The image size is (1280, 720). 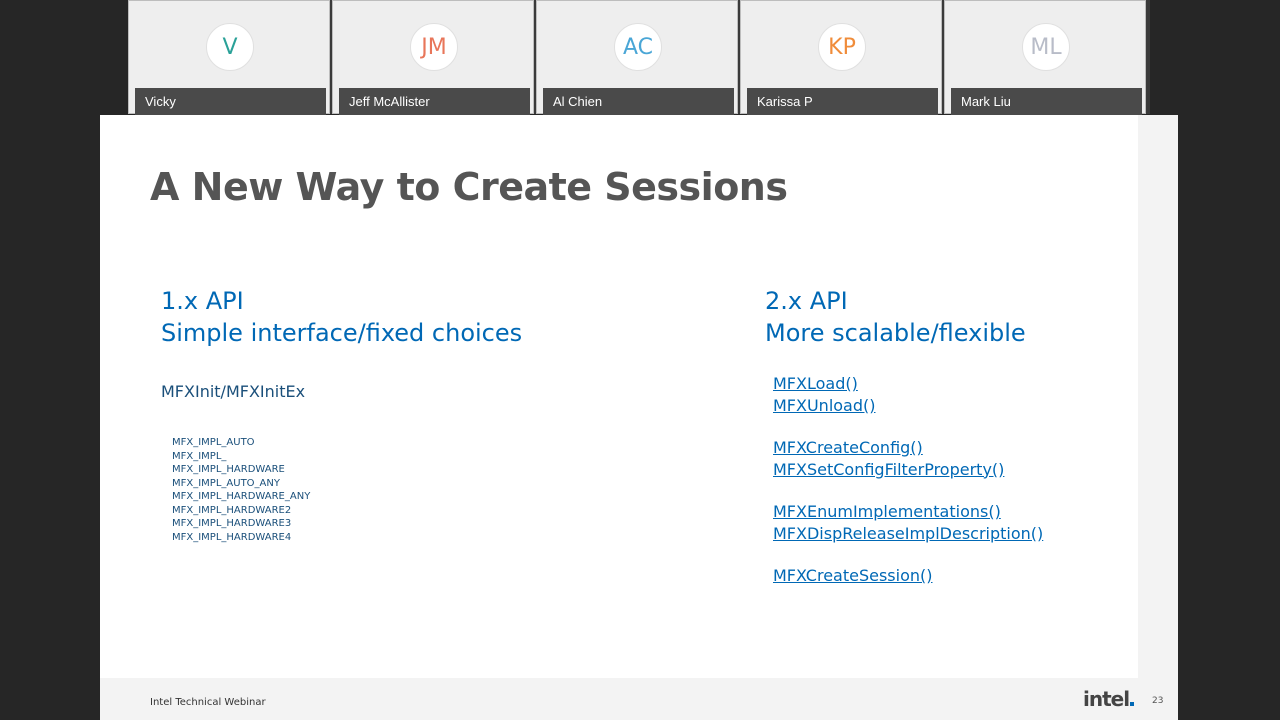 What do you see at coordinates (1132, 704) in the screenshot?
I see `logo-dot` at bounding box center [1132, 704].